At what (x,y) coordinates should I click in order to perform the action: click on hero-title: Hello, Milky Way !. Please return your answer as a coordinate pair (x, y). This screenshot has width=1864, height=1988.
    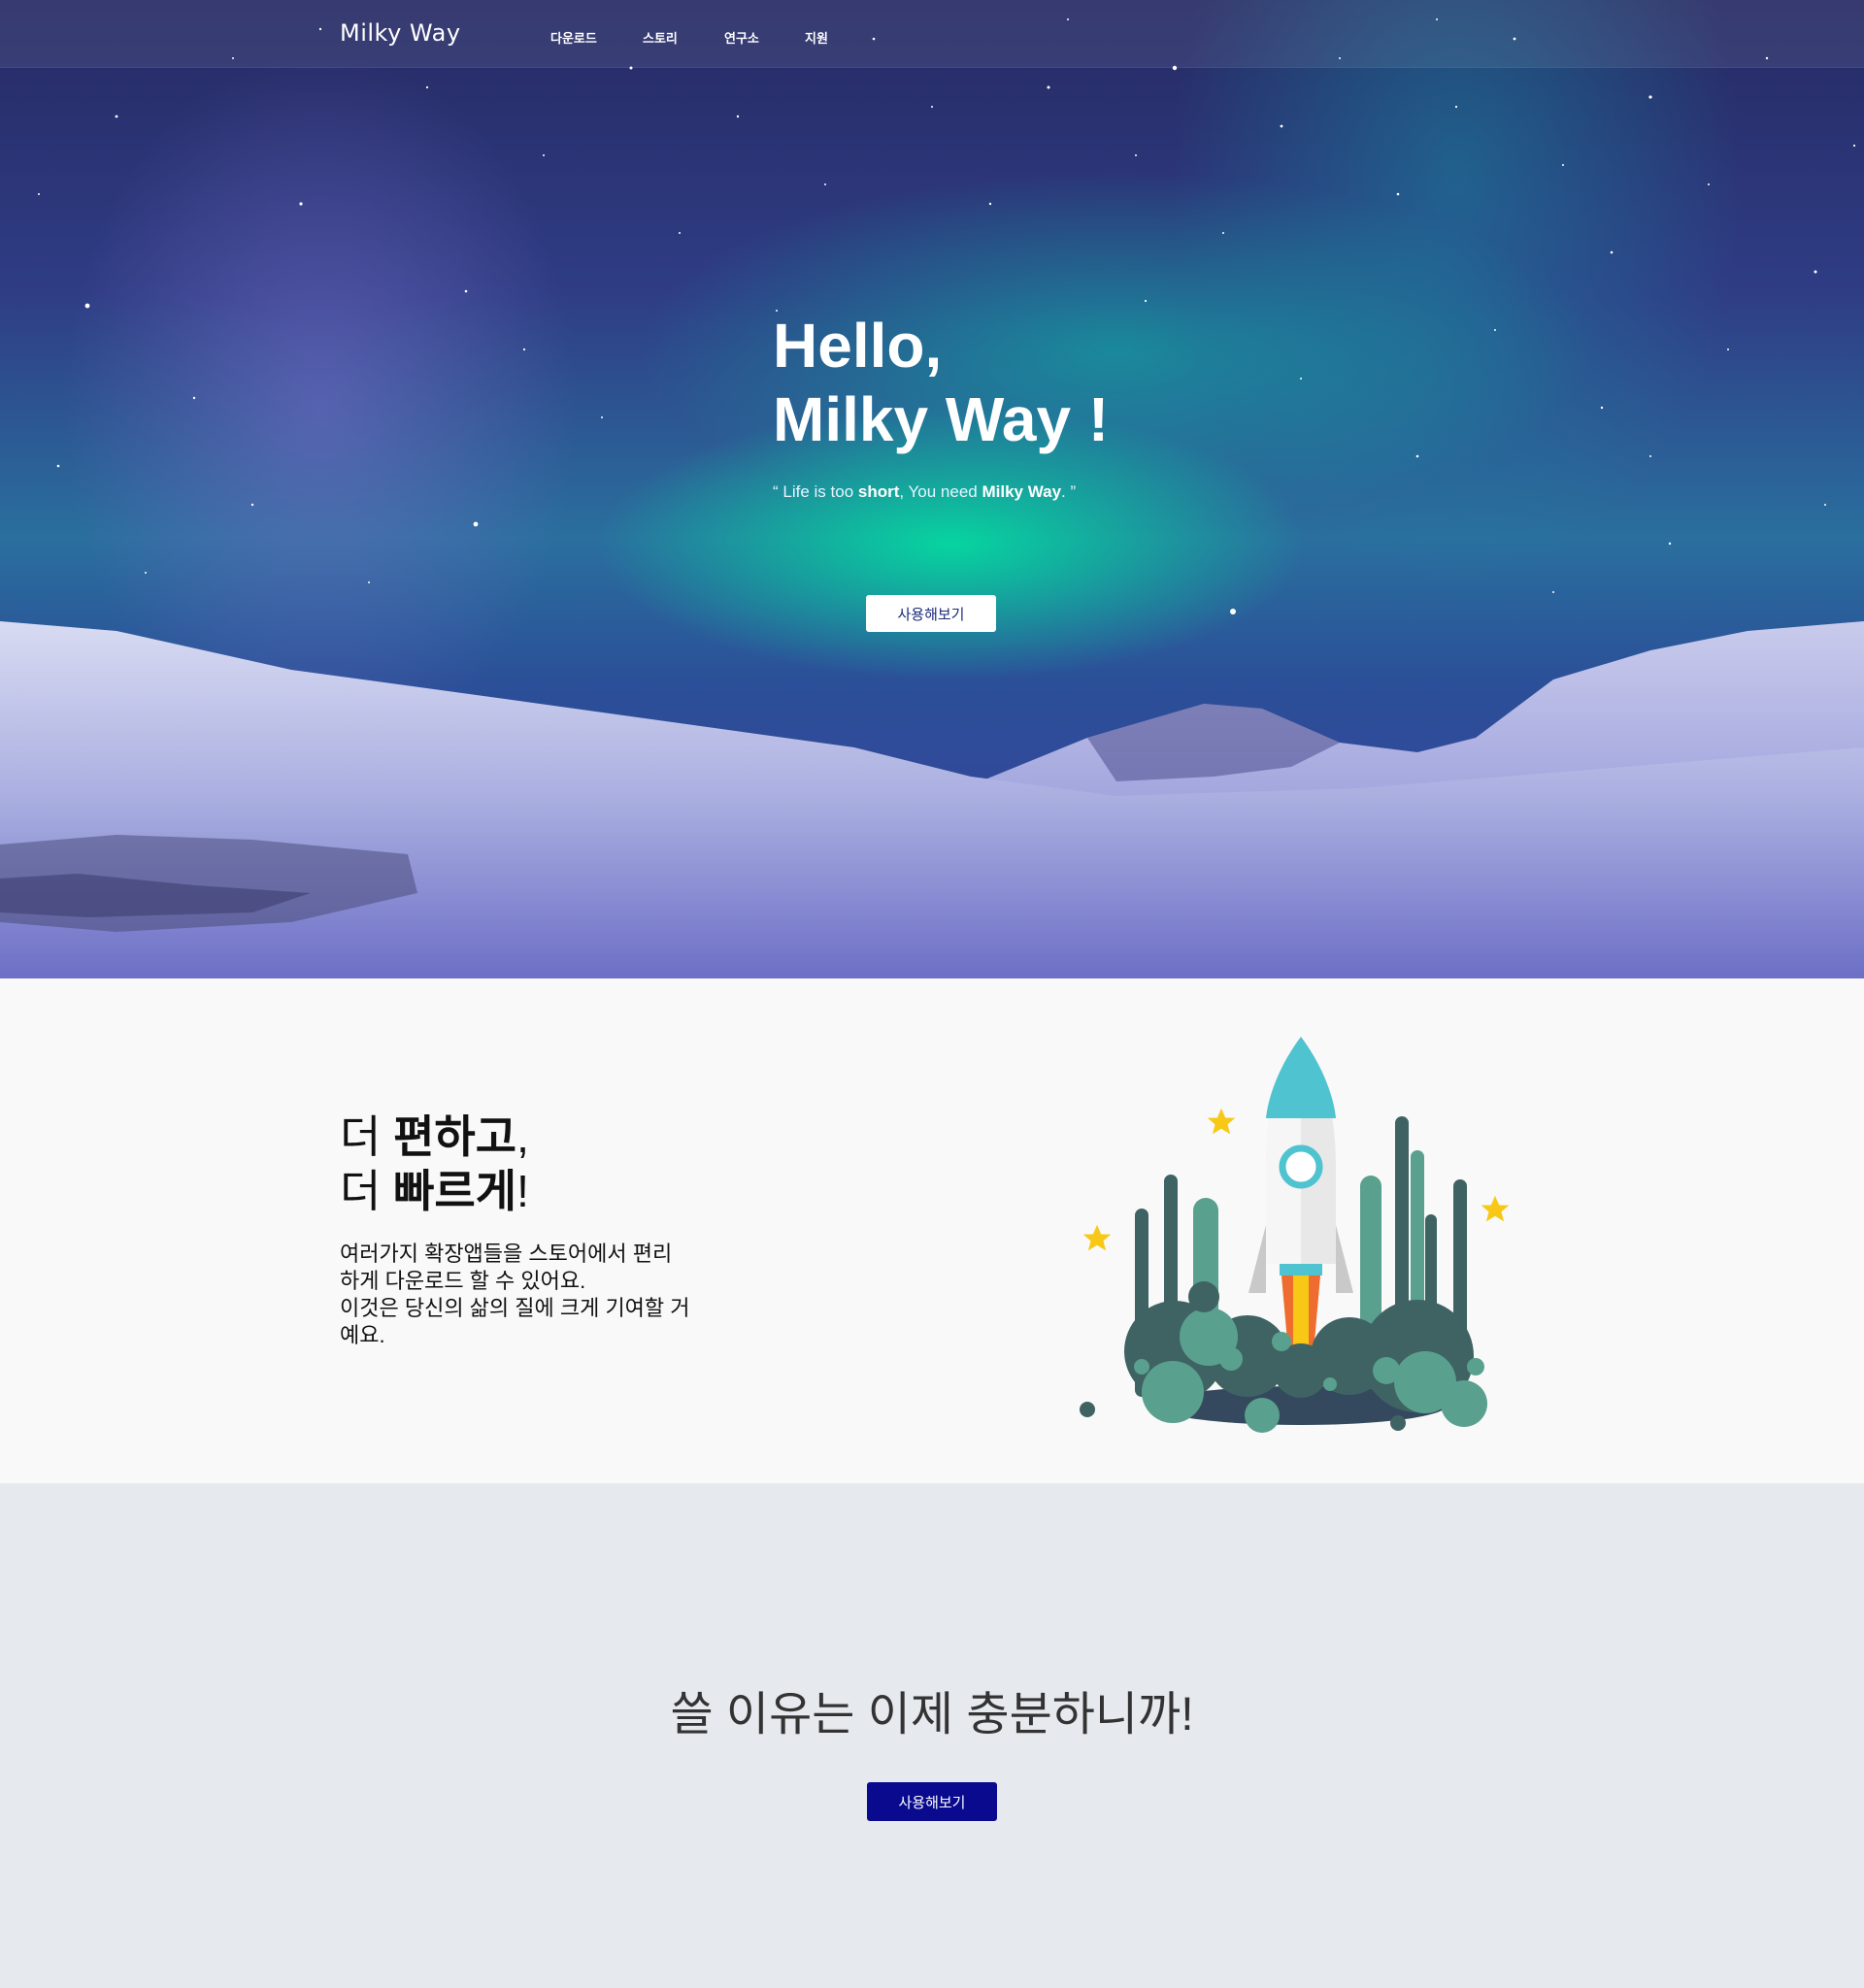
    Looking at the image, I should click on (941, 383).